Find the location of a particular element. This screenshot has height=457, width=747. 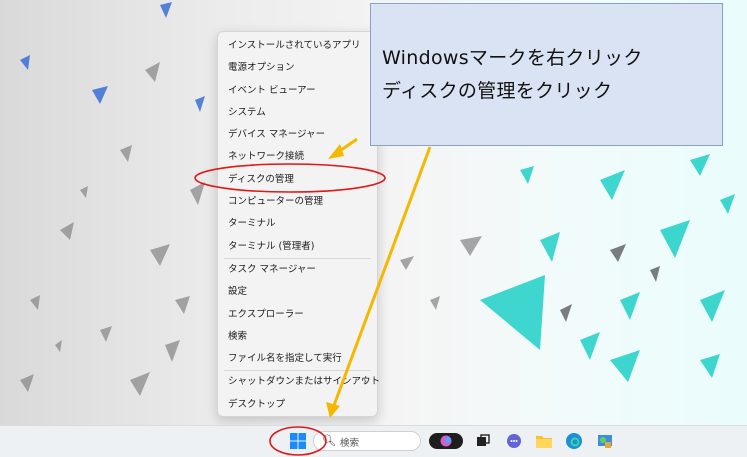

menu-item-label: インストールされているアプリ is located at coordinates (294, 45).